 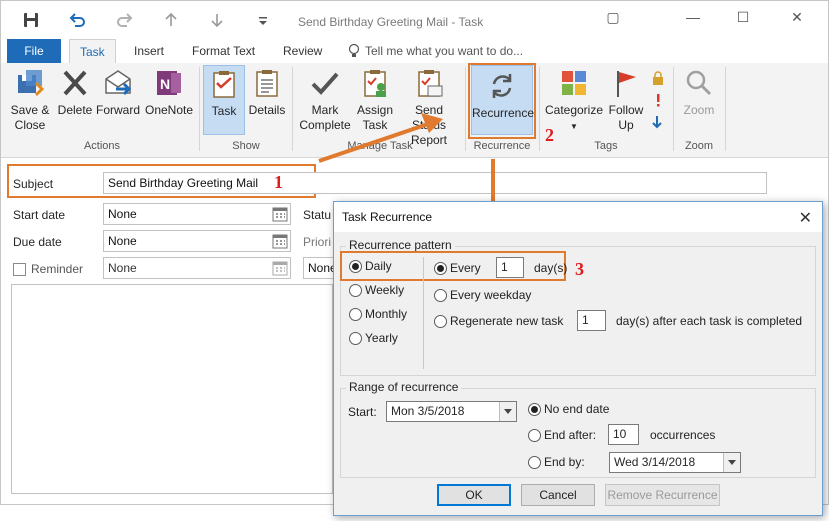 I want to click on follow-up-label-1: Follow, so click(x=626, y=110).